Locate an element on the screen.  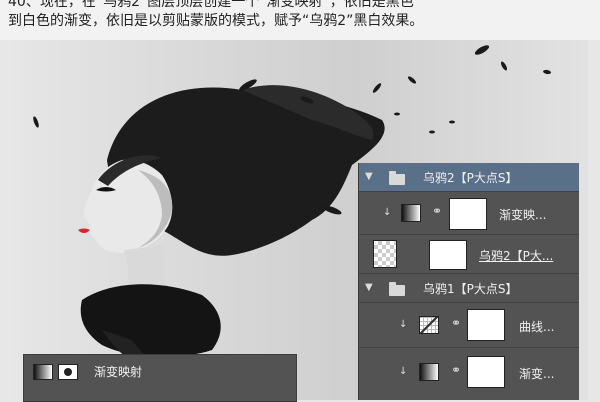
curves-adjustment-icon is located at coordinates (429, 325).